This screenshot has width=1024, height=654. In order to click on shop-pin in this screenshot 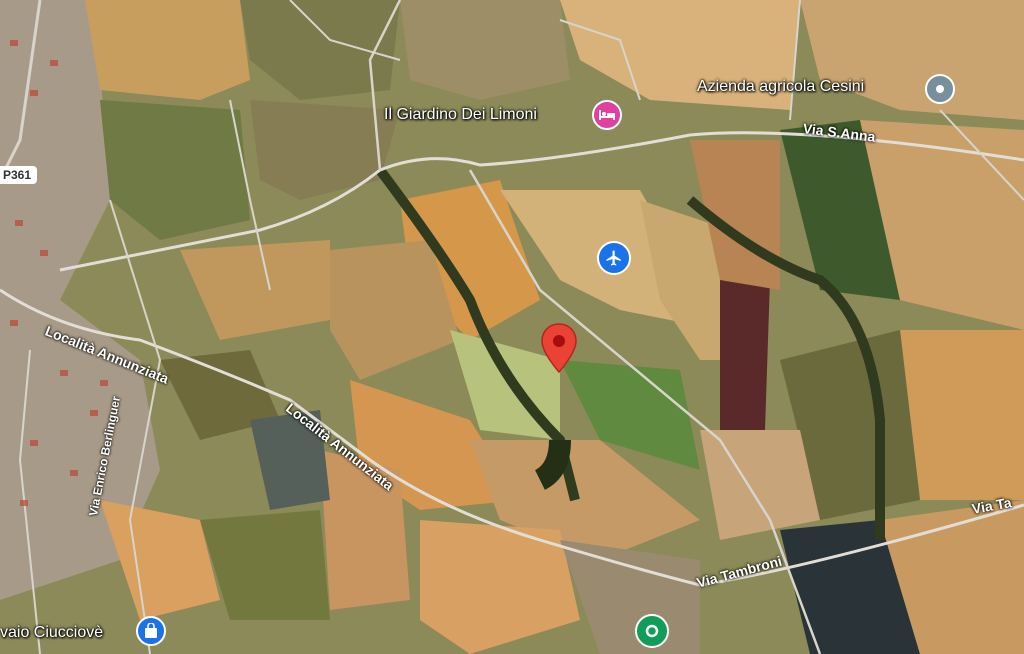, I will do `click(151, 631)`.